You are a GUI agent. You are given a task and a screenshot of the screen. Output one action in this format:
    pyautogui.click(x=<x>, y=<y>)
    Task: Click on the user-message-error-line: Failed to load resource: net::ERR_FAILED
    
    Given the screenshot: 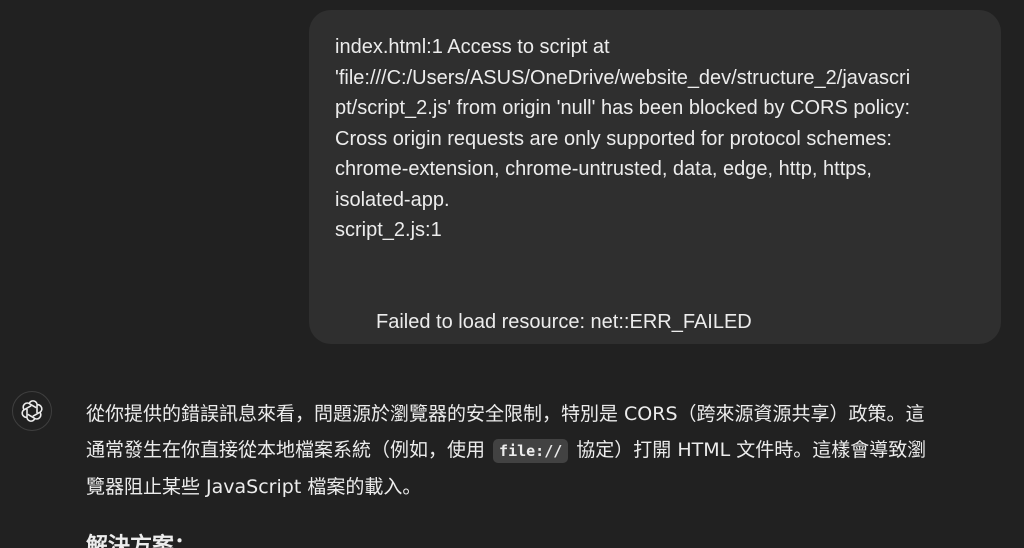 What is the action you would take?
    pyautogui.click(x=564, y=321)
    